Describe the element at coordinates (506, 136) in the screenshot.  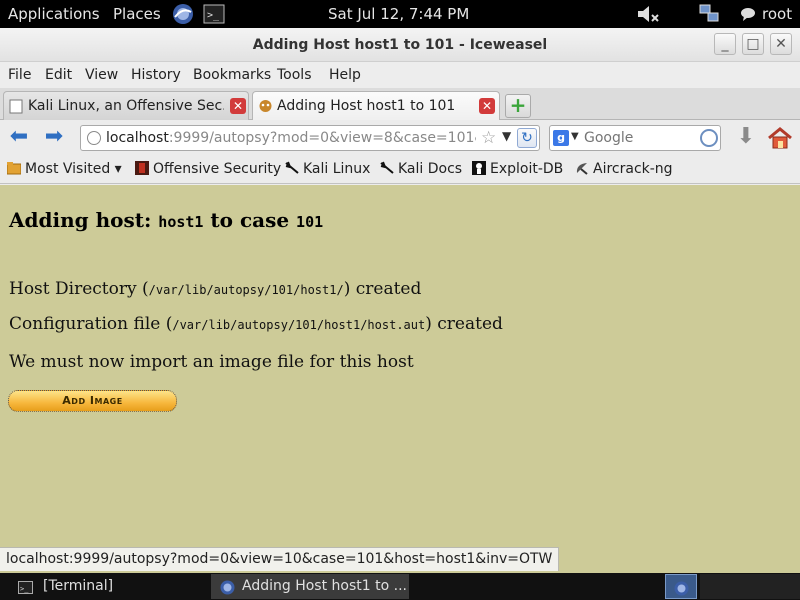
I see `history-dropdown-icon: ▼` at that location.